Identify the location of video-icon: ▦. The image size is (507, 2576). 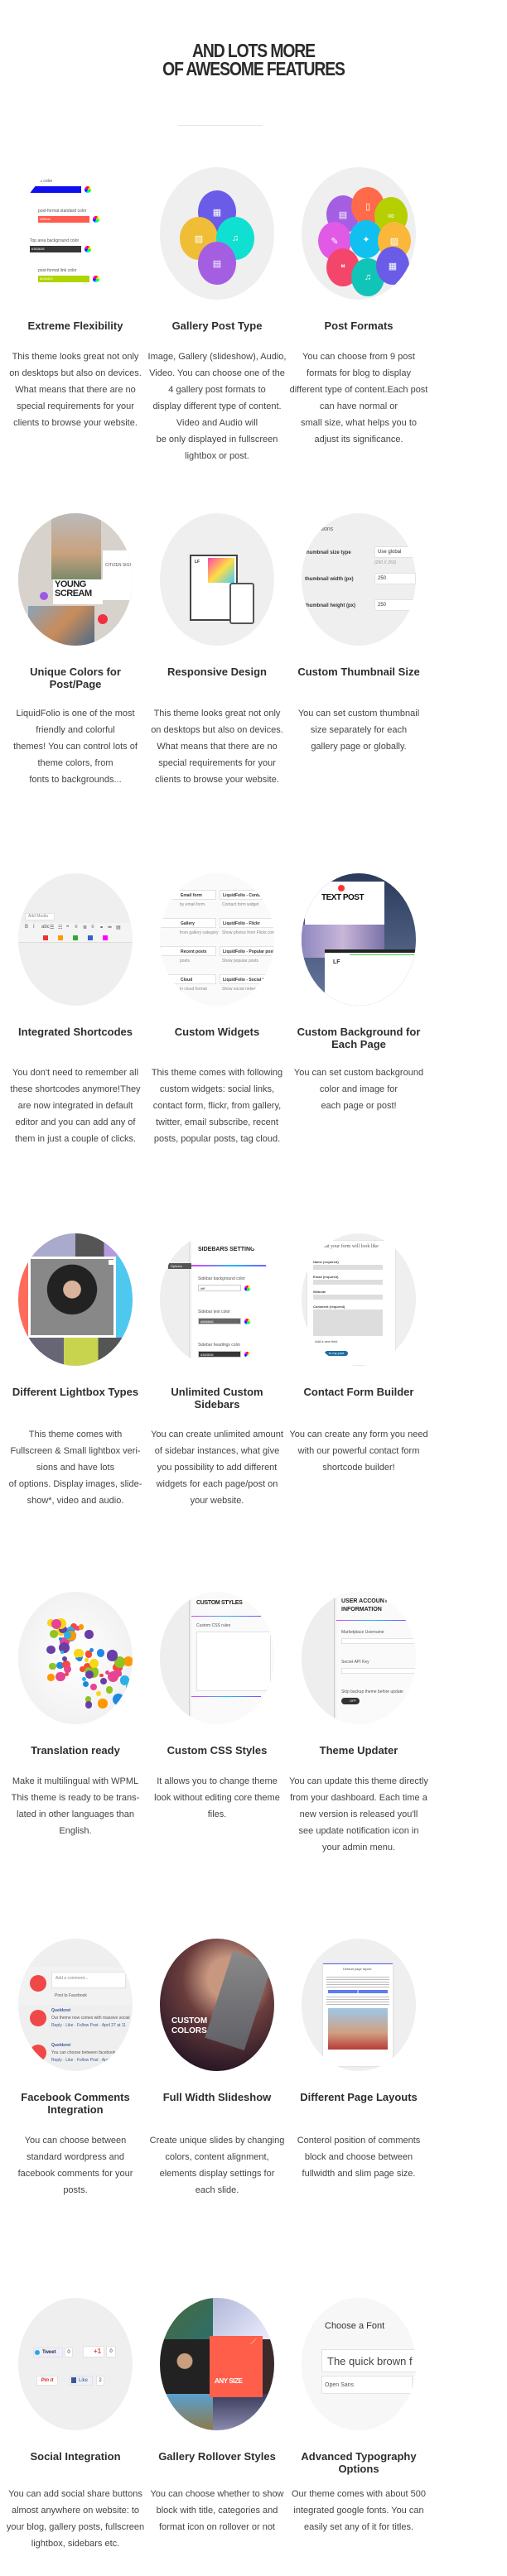
(392, 266).